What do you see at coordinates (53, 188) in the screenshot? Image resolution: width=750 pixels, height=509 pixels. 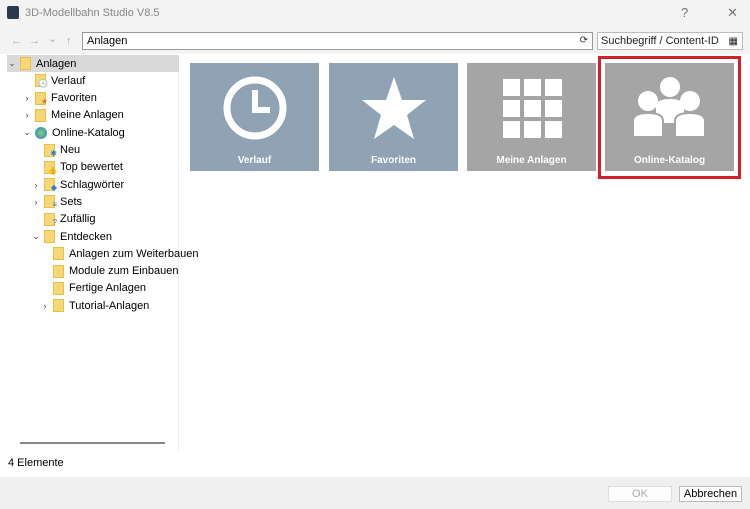 I see `badge-icon: ◆` at bounding box center [53, 188].